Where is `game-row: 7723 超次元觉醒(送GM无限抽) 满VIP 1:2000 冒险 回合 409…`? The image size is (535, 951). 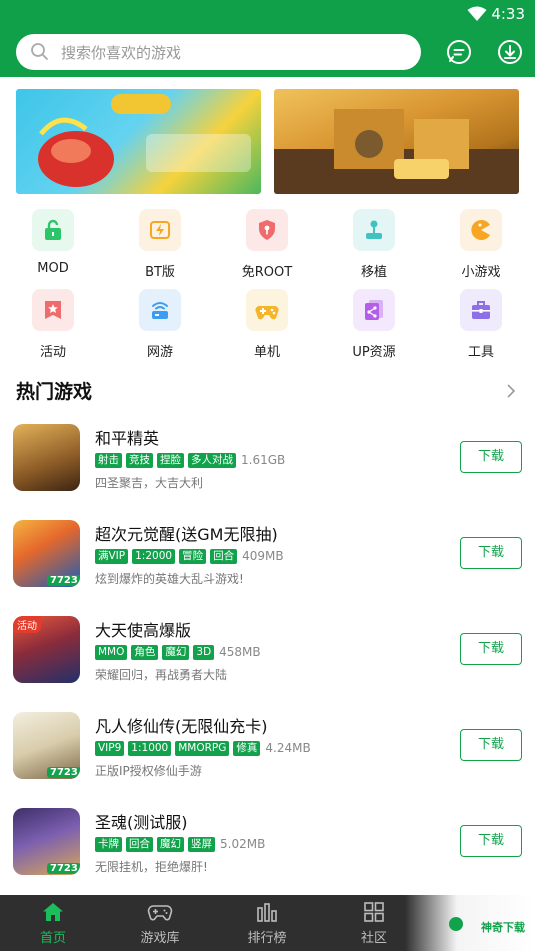 game-row: 7723 超次元觉醒(送GM无限抽) 满VIP 1:2000 冒险 回合 409… is located at coordinates (267, 564).